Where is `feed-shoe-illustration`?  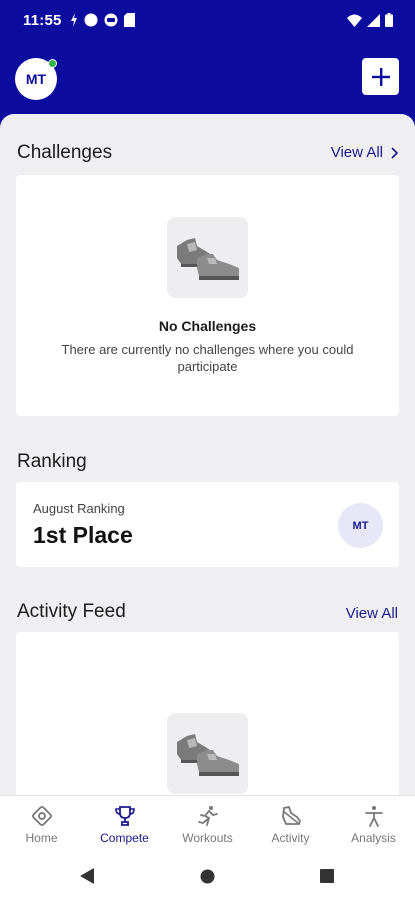 feed-shoe-illustration is located at coordinates (207, 753).